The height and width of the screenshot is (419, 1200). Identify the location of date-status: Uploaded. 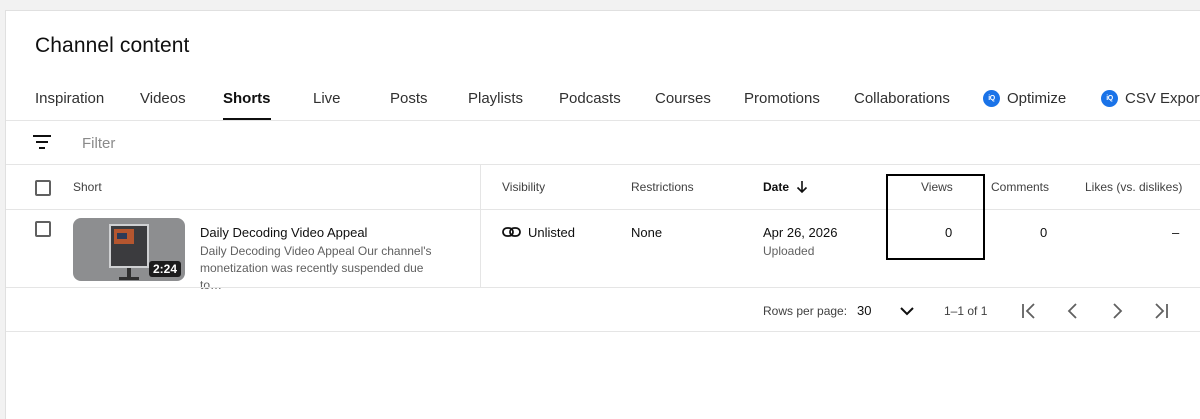
(789, 251).